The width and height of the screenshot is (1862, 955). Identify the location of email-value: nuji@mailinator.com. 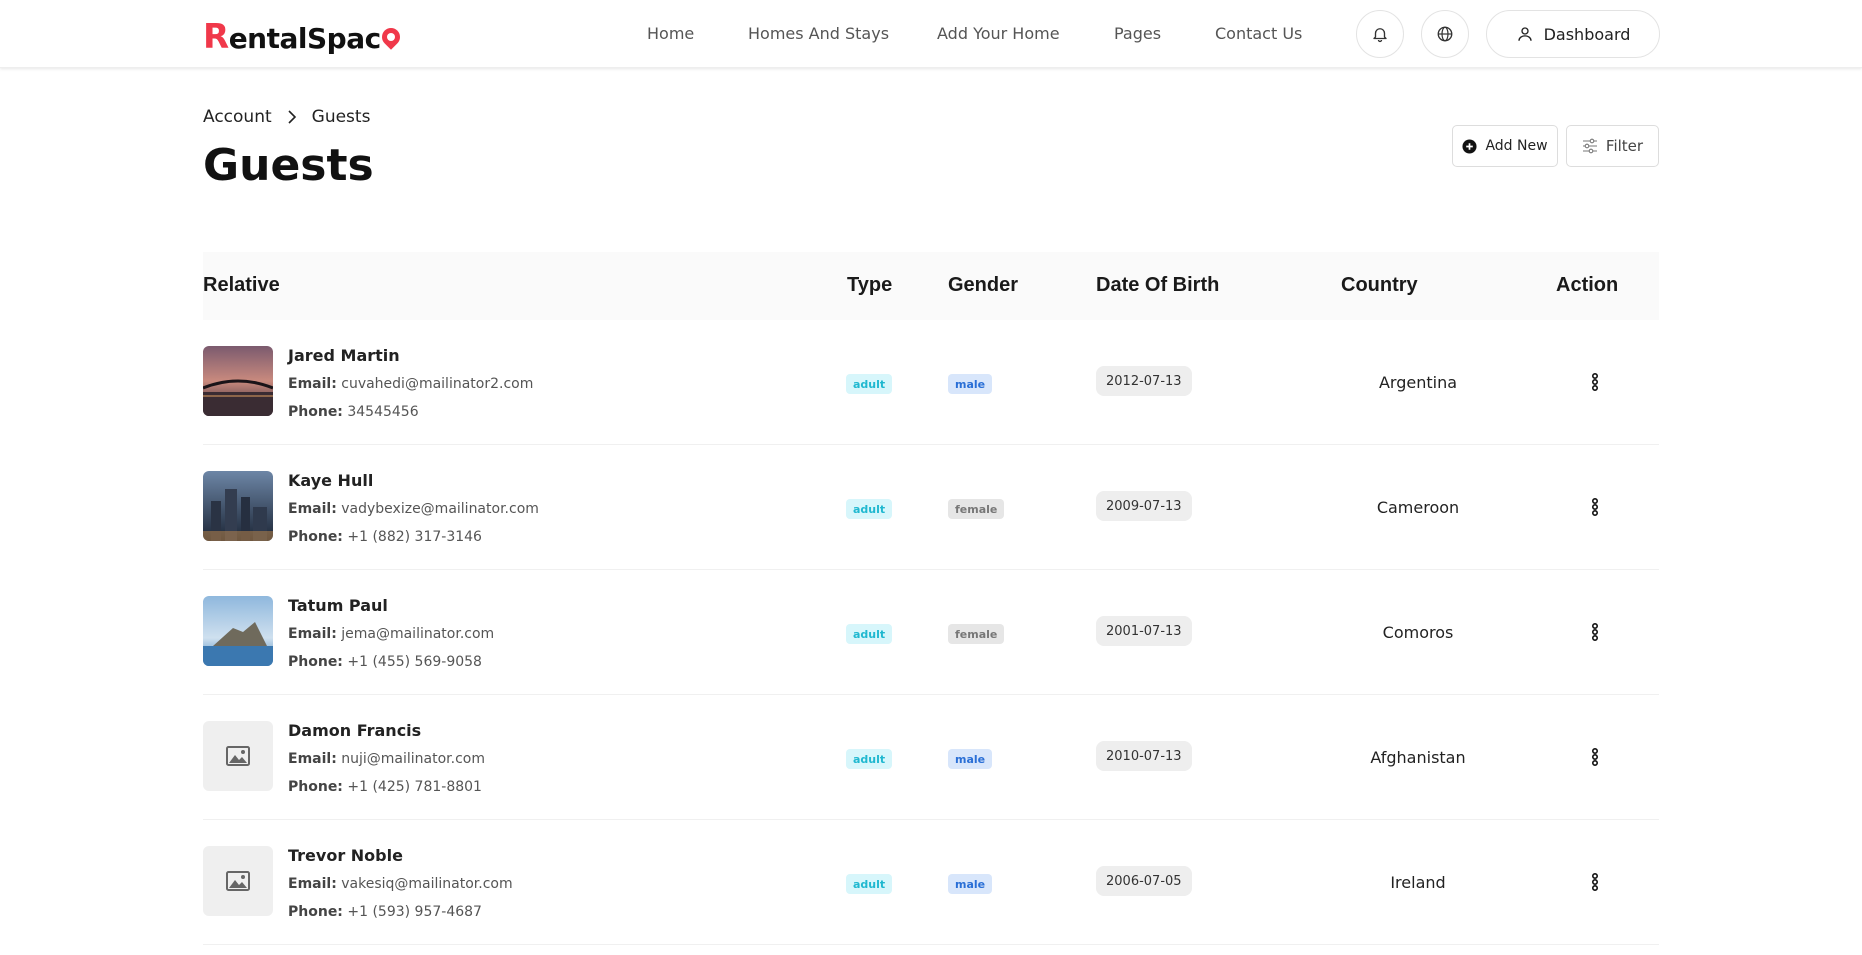
(413, 759).